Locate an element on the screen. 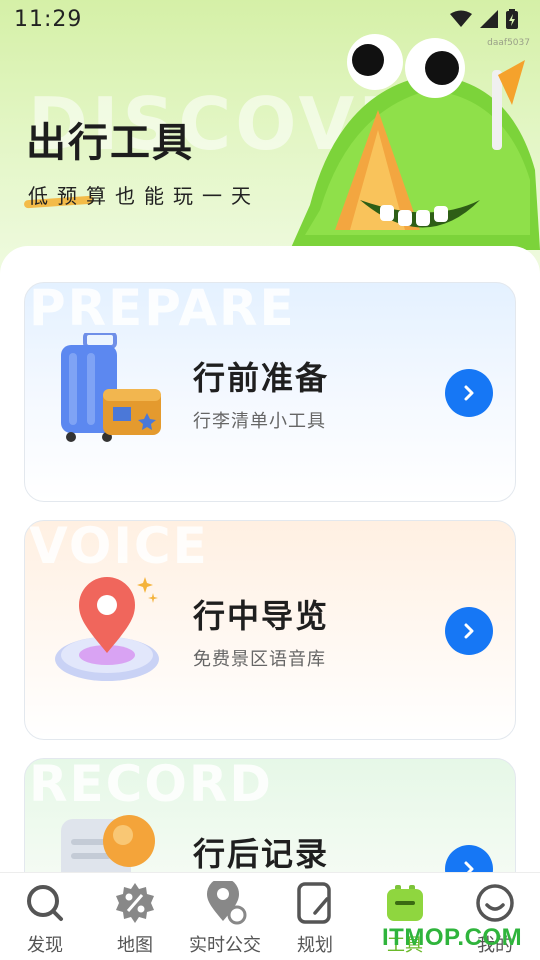 The width and height of the screenshot is (540, 960). tab-label: 地图 is located at coordinates (135, 945).